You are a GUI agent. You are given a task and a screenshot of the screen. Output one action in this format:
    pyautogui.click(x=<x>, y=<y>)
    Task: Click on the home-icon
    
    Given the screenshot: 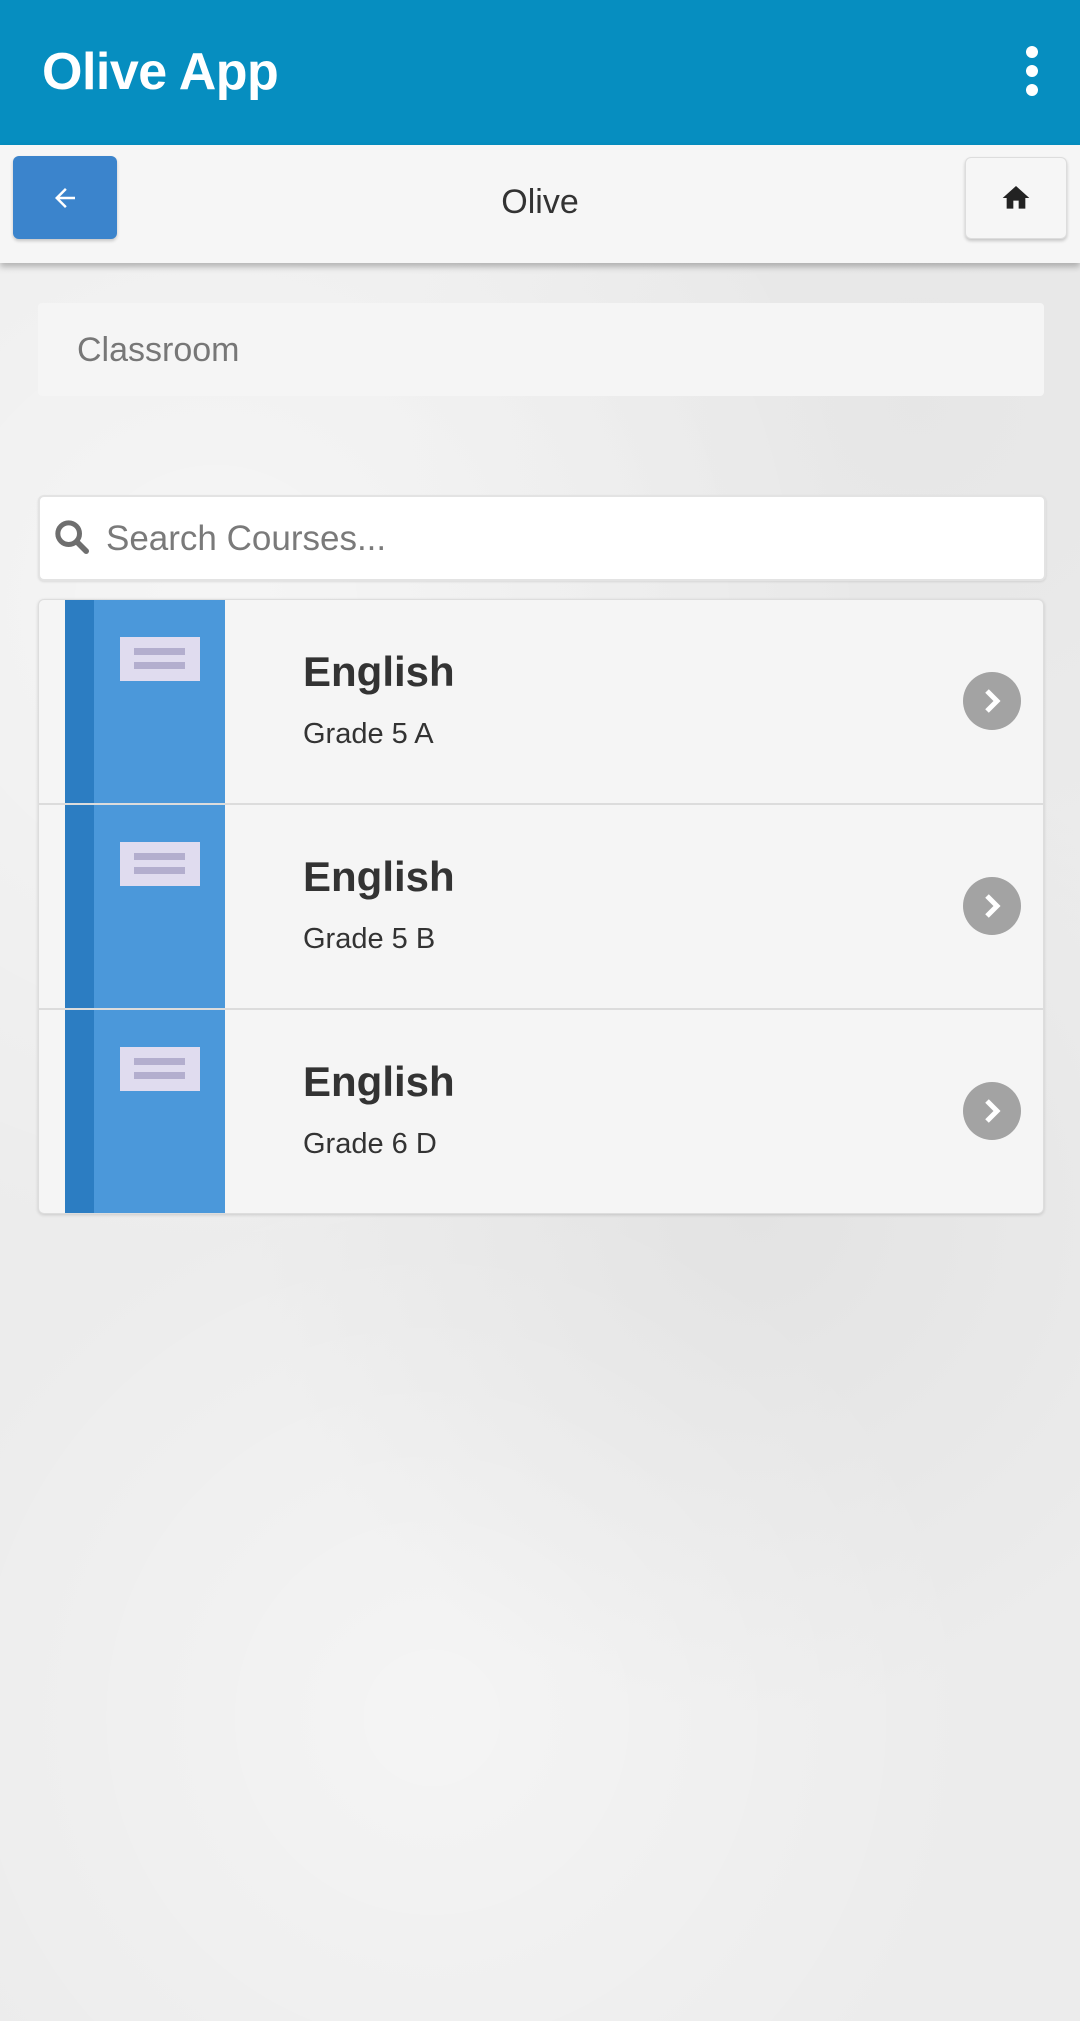 What is the action you would take?
    pyautogui.click(x=1016, y=197)
    